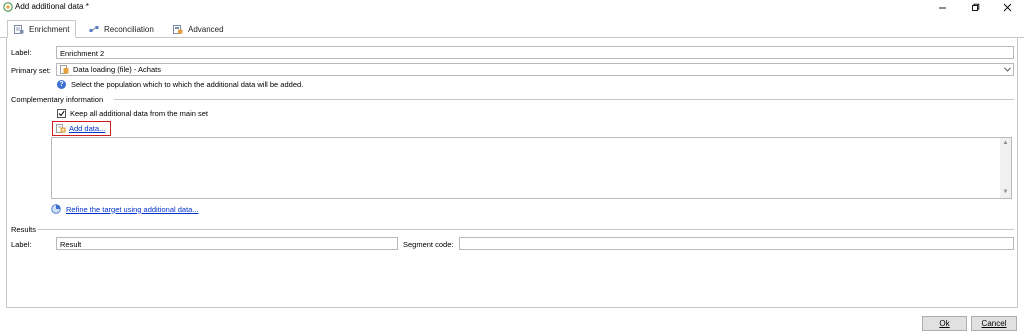  I want to click on help-icon: ?, so click(61, 84).